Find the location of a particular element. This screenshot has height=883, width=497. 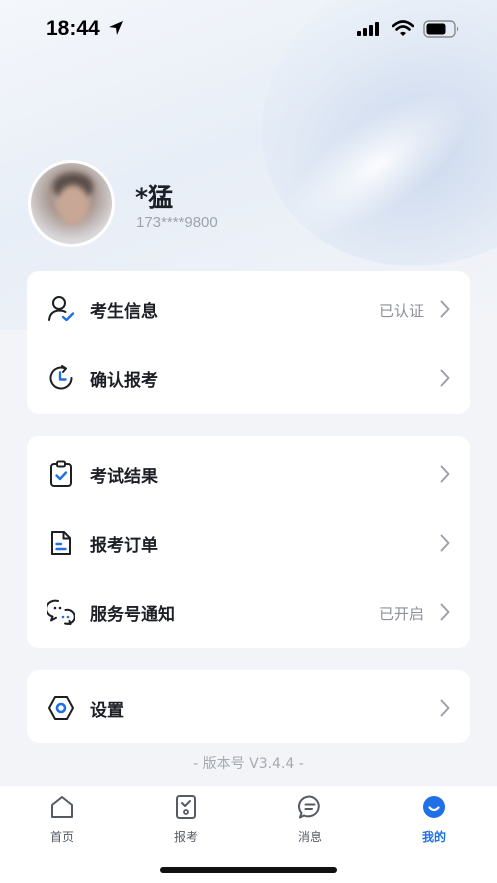

tab-label: 首页 is located at coordinates (61, 837).